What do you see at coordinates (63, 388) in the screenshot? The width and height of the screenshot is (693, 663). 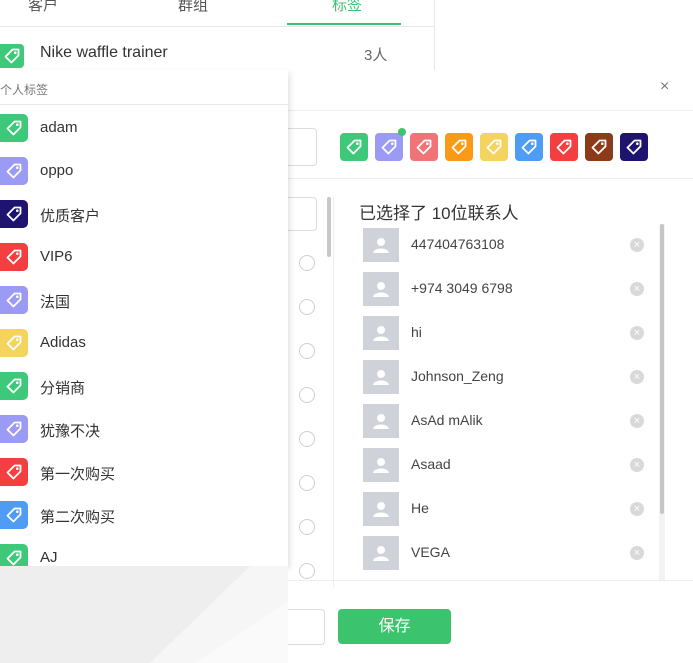 I see `tag-label: 分销商` at bounding box center [63, 388].